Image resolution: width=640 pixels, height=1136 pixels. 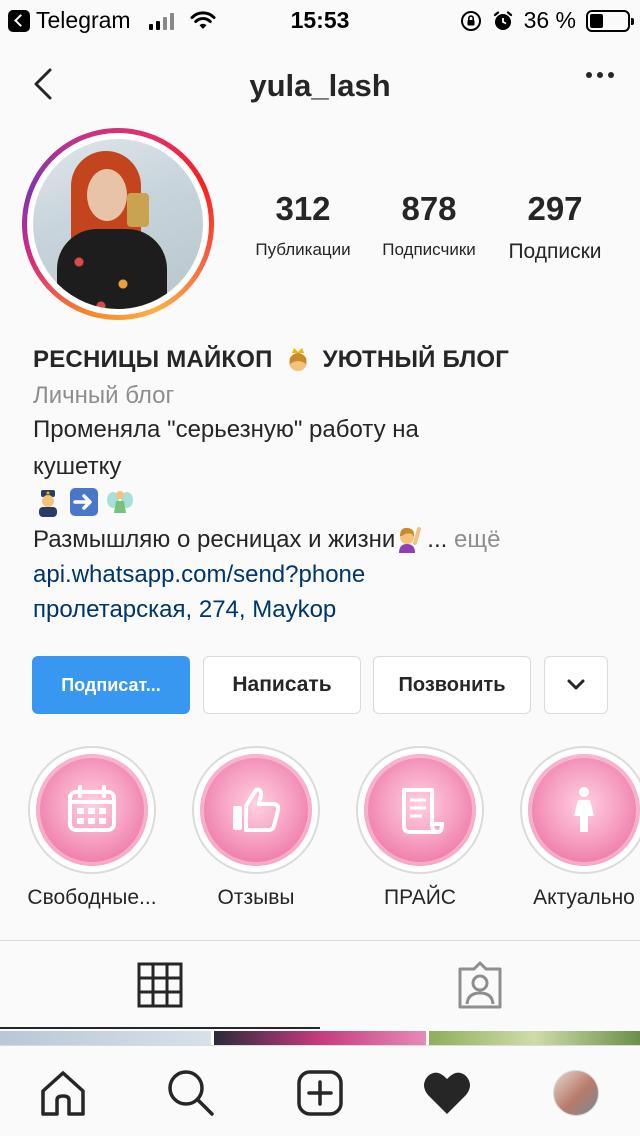 I want to click on princess-emoji-icon, so click(x=297, y=359).